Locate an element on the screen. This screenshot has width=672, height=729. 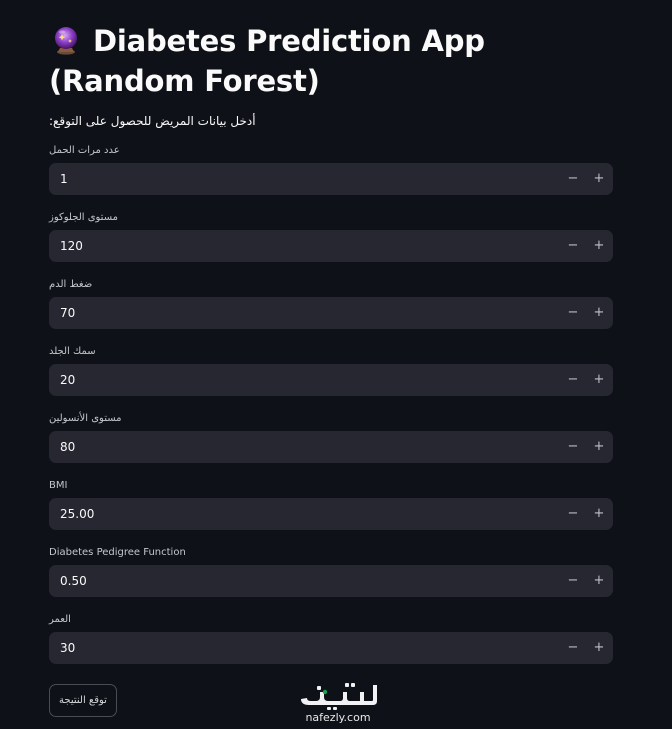
number-field: مستوى الأنسولين −+ is located at coordinates (331, 445).